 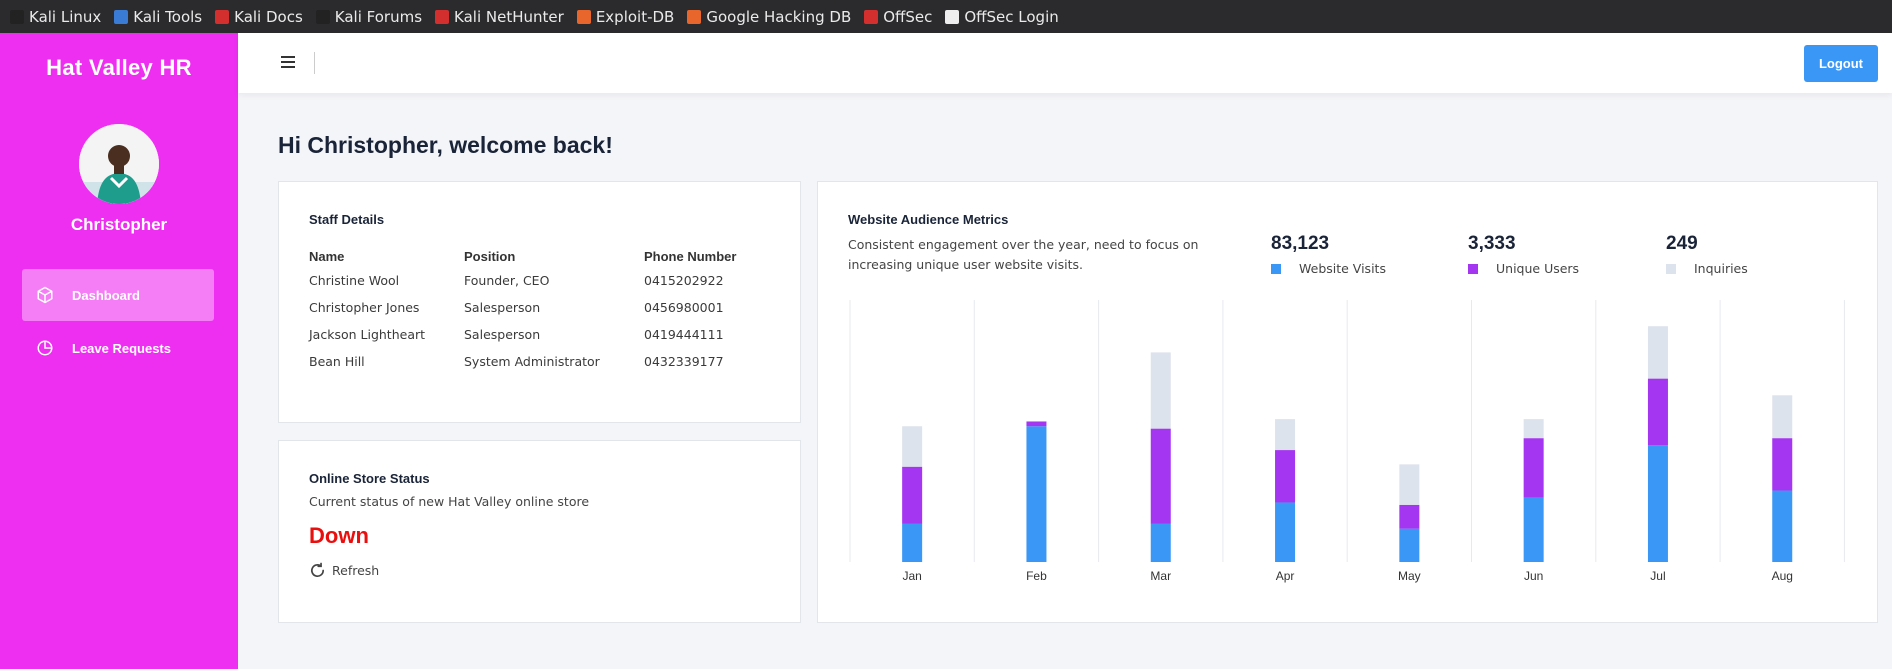 I want to click on menu-icon, so click(x=288, y=62).